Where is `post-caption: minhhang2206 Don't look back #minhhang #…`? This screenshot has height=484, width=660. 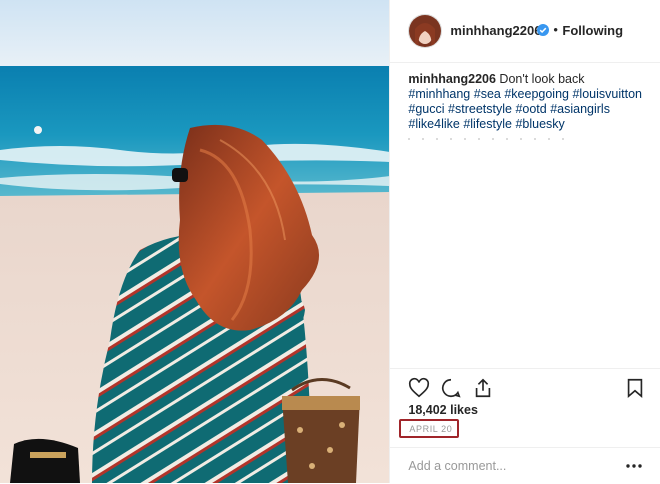 post-caption: minhhang2206 Don't look back #minhhang #… is located at coordinates (528, 102).